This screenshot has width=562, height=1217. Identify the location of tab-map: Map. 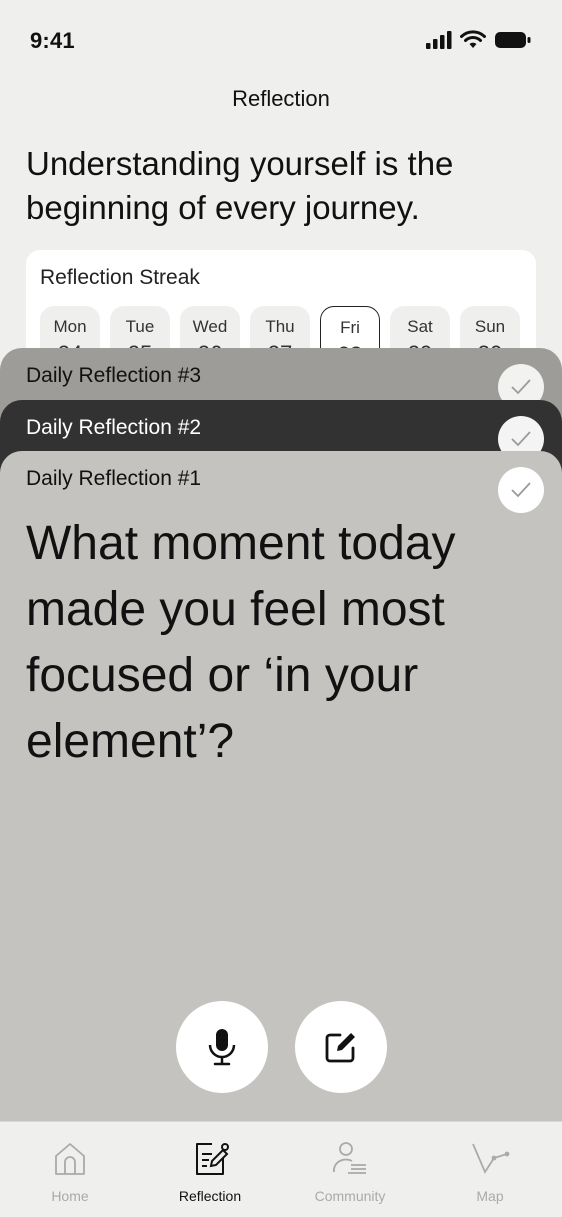
(490, 1171).